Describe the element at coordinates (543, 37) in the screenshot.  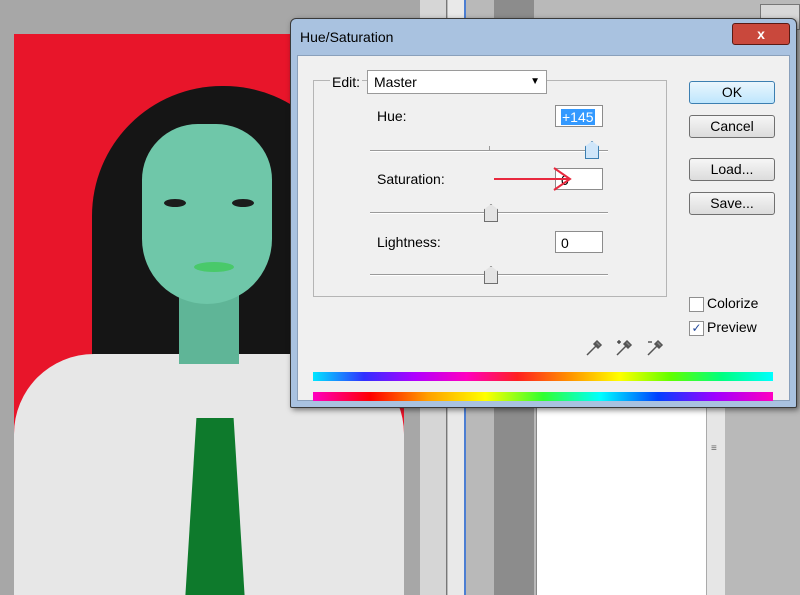
I see `dialog-titlebar: Hue/Saturation x` at that location.